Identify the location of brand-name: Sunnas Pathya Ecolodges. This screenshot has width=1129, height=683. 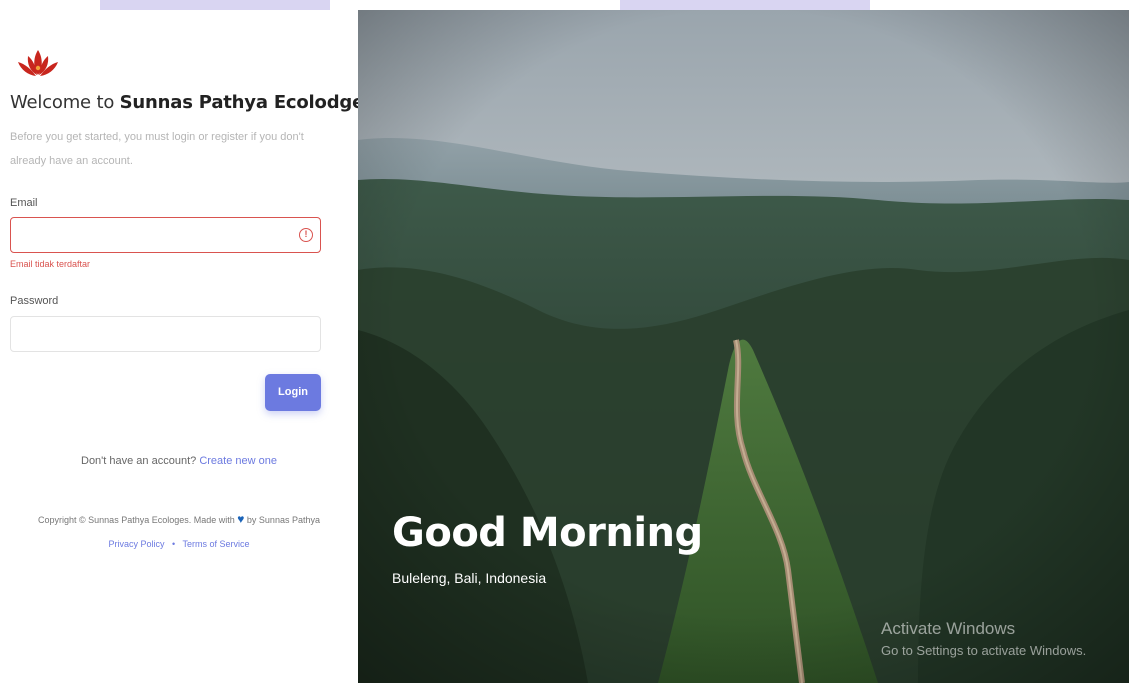
(247, 102).